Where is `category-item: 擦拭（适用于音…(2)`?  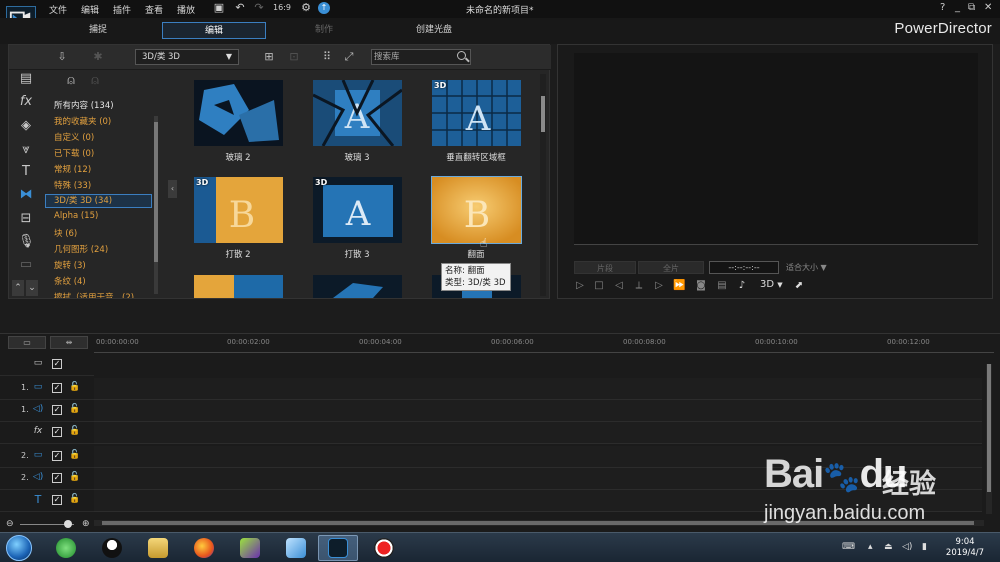 category-item: 擦拭（适用于音…(2) is located at coordinates (94, 294).